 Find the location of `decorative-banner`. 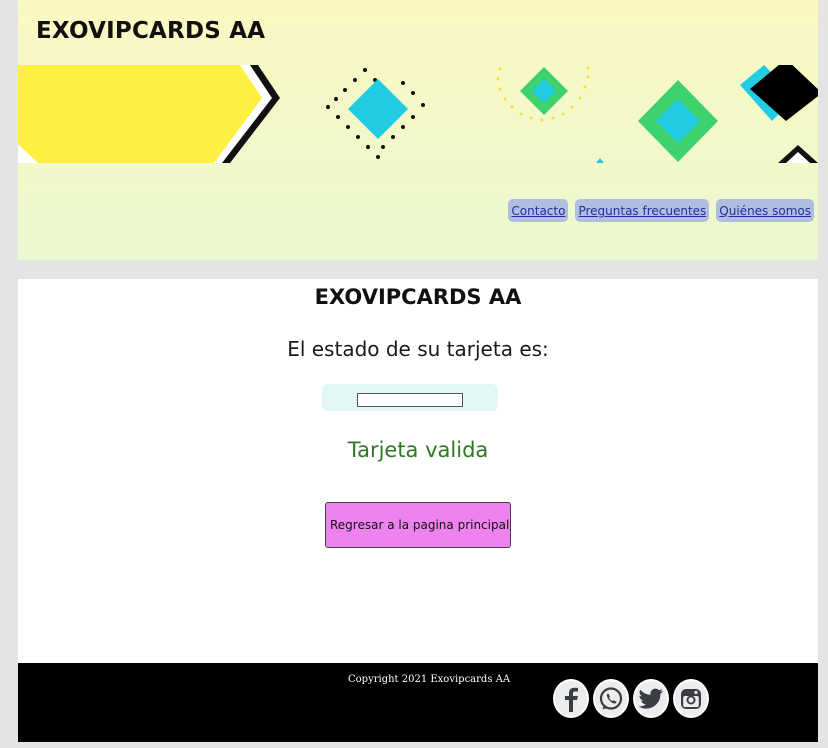

decorative-banner is located at coordinates (418, 114).